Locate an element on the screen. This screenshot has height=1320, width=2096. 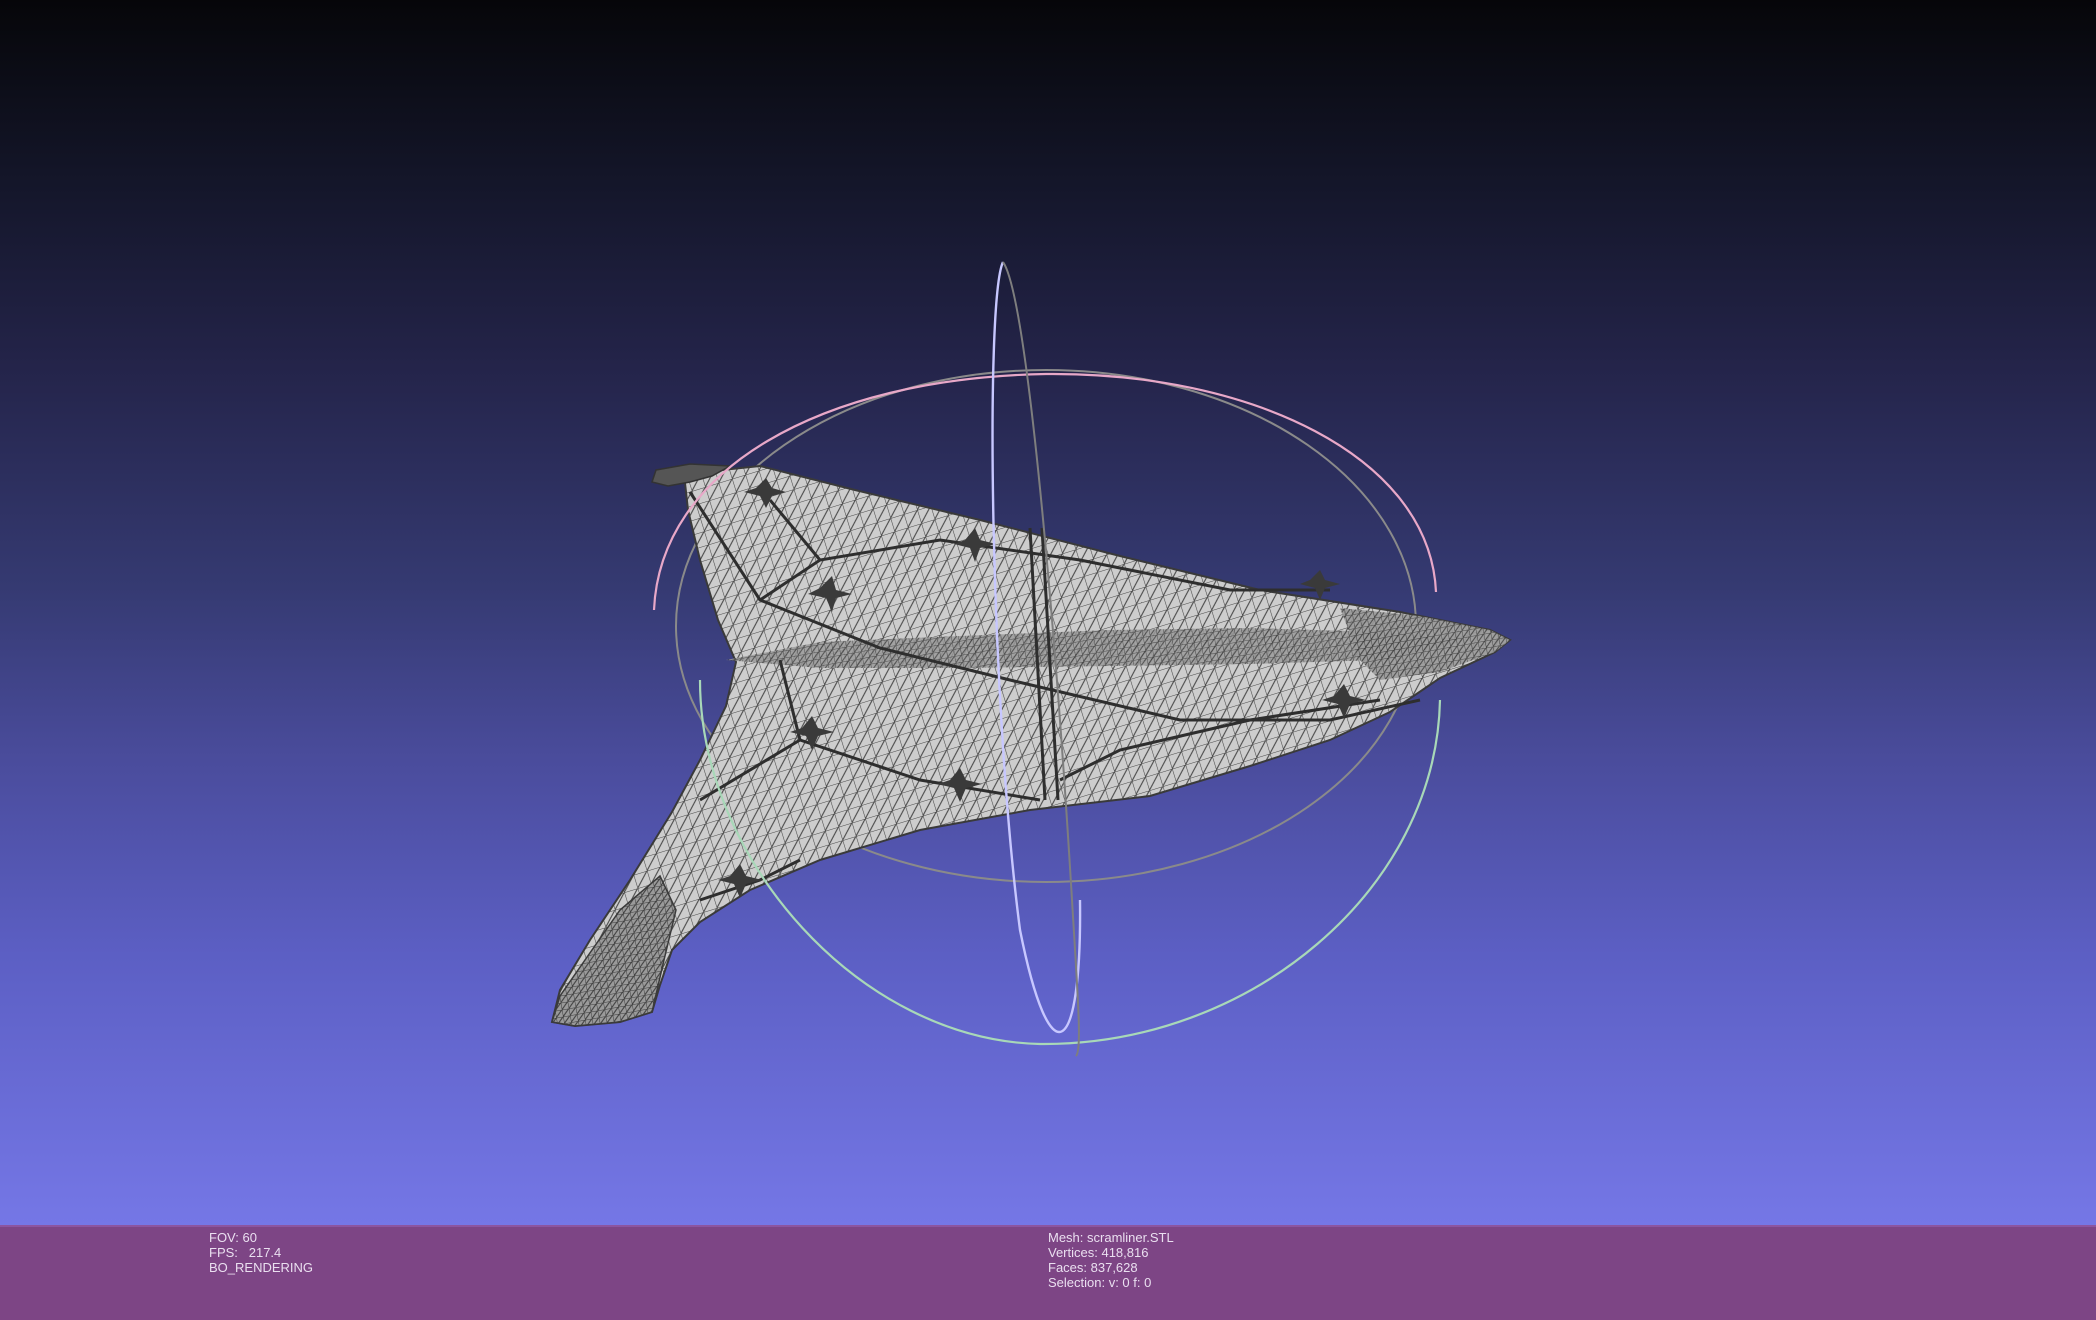
vertices-count-label: Vertices: 418,816 is located at coordinates (1098, 1252).